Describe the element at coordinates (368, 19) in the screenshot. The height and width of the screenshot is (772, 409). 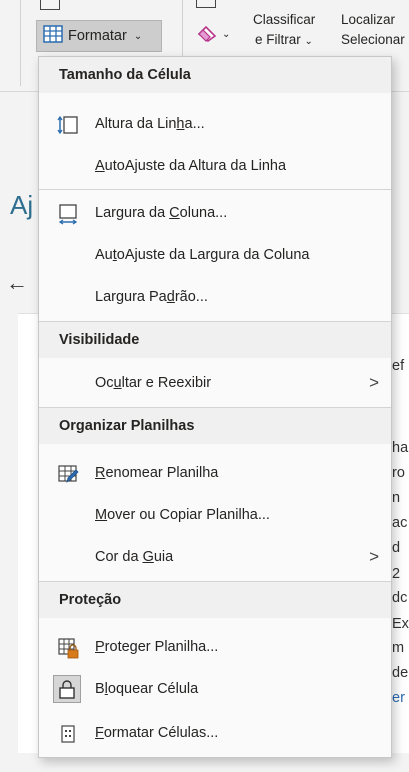
I see `find-label-line1: Localizar` at that location.